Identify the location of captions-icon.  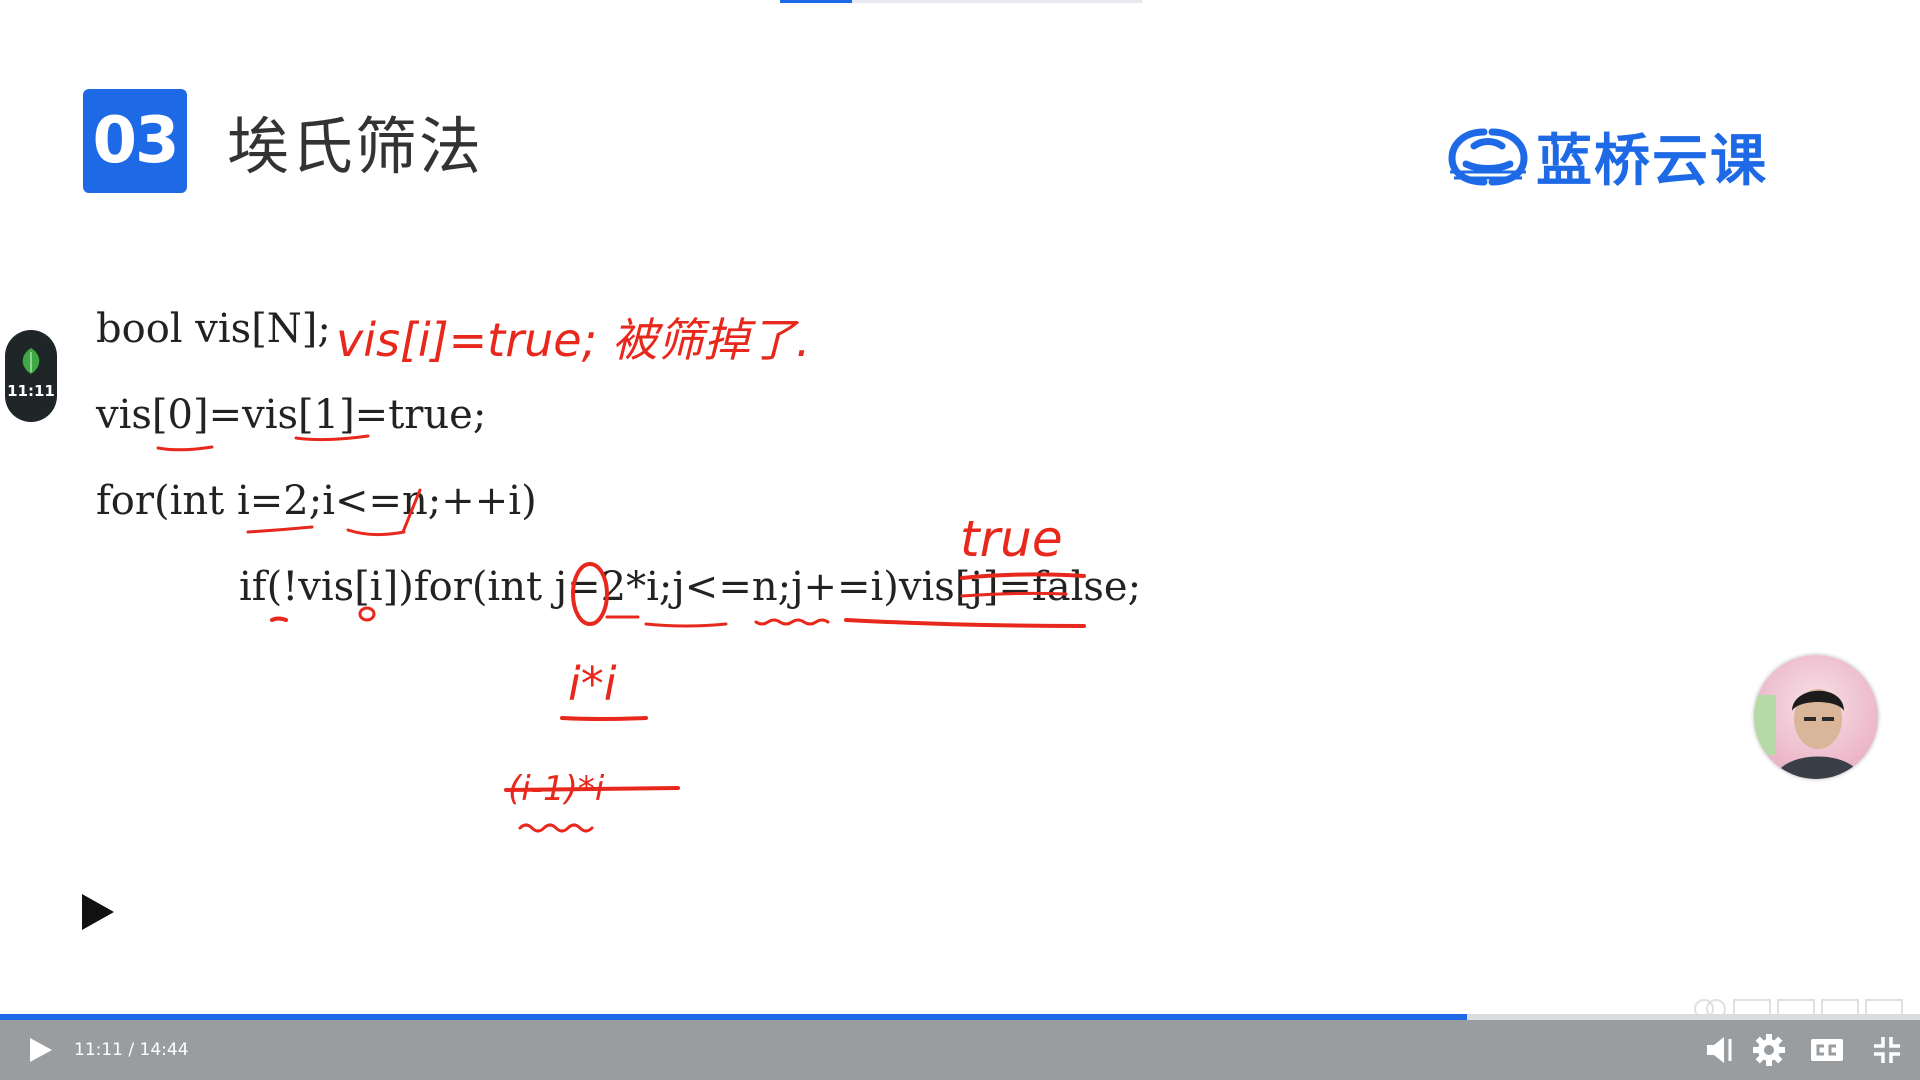
(1827, 1050).